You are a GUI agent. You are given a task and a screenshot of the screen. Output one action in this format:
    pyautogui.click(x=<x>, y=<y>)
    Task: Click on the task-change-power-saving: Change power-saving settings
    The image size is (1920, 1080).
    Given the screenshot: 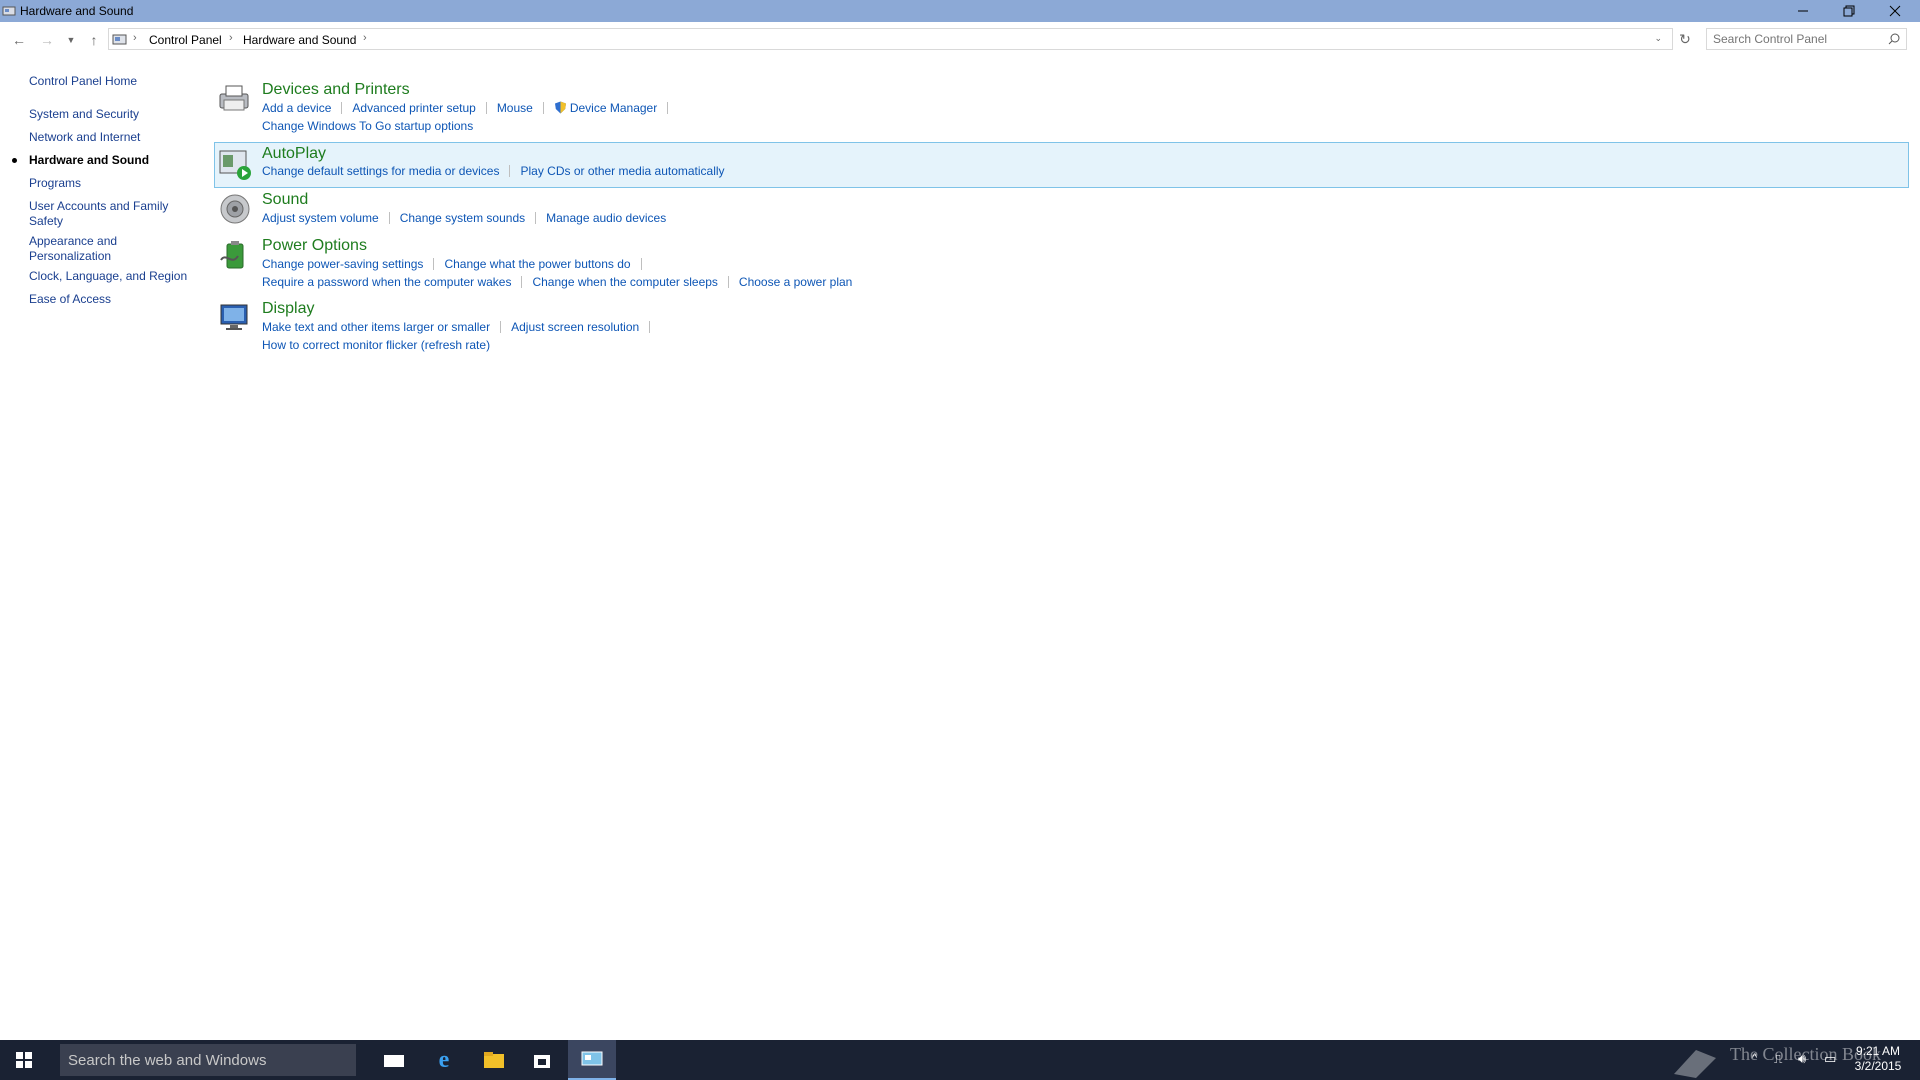 What is the action you would take?
    pyautogui.click(x=342, y=264)
    